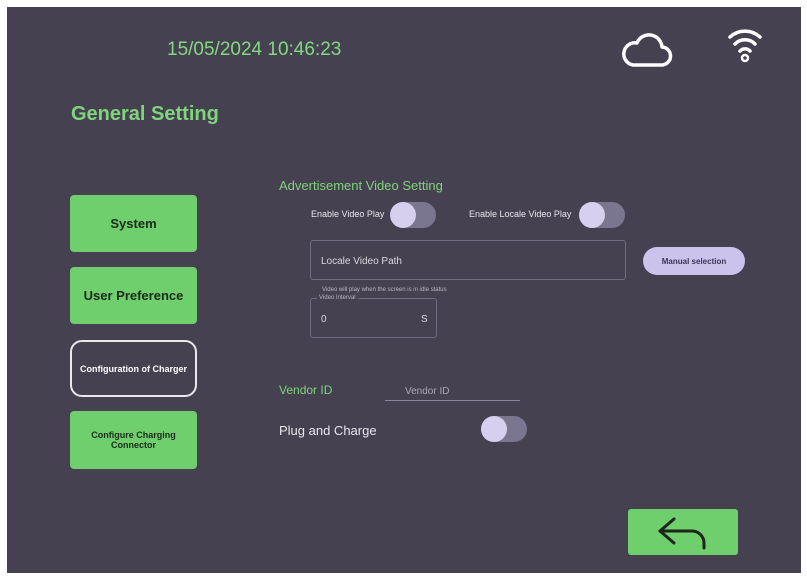  Describe the element at coordinates (694, 261) in the screenshot. I see `manual-selection-button: Manual selection` at that location.